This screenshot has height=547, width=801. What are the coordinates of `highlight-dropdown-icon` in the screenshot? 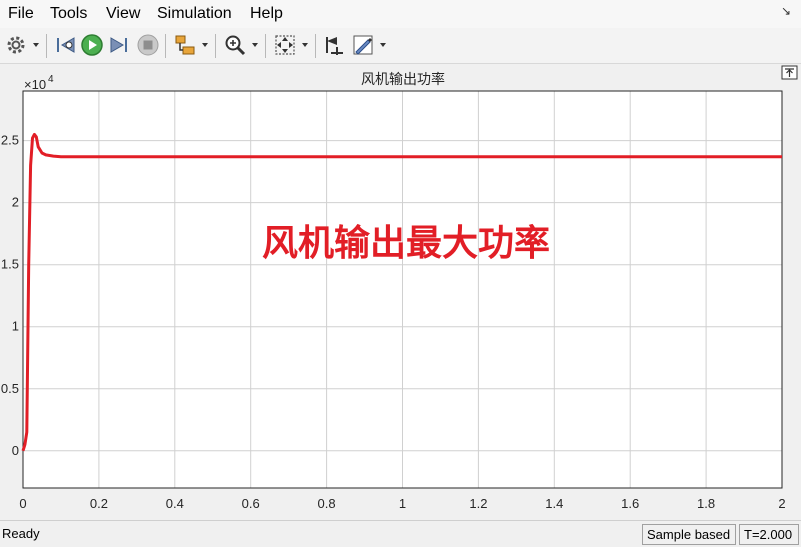 It's located at (205, 45).